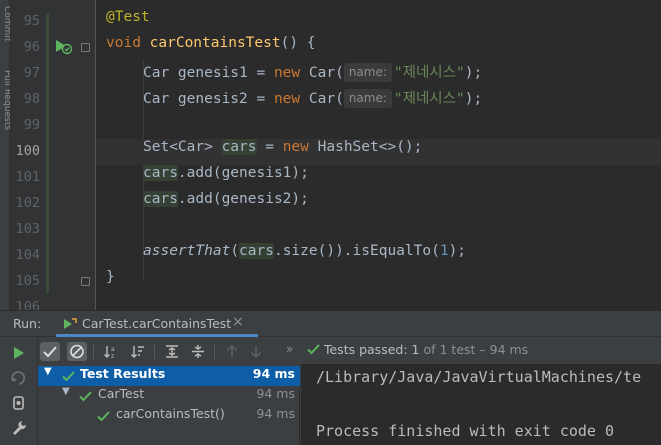 The image size is (661, 445). Describe the element at coordinates (479, 377) in the screenshot. I see `console-line: /Library/Java/JavaVirtualMachines/te` at that location.